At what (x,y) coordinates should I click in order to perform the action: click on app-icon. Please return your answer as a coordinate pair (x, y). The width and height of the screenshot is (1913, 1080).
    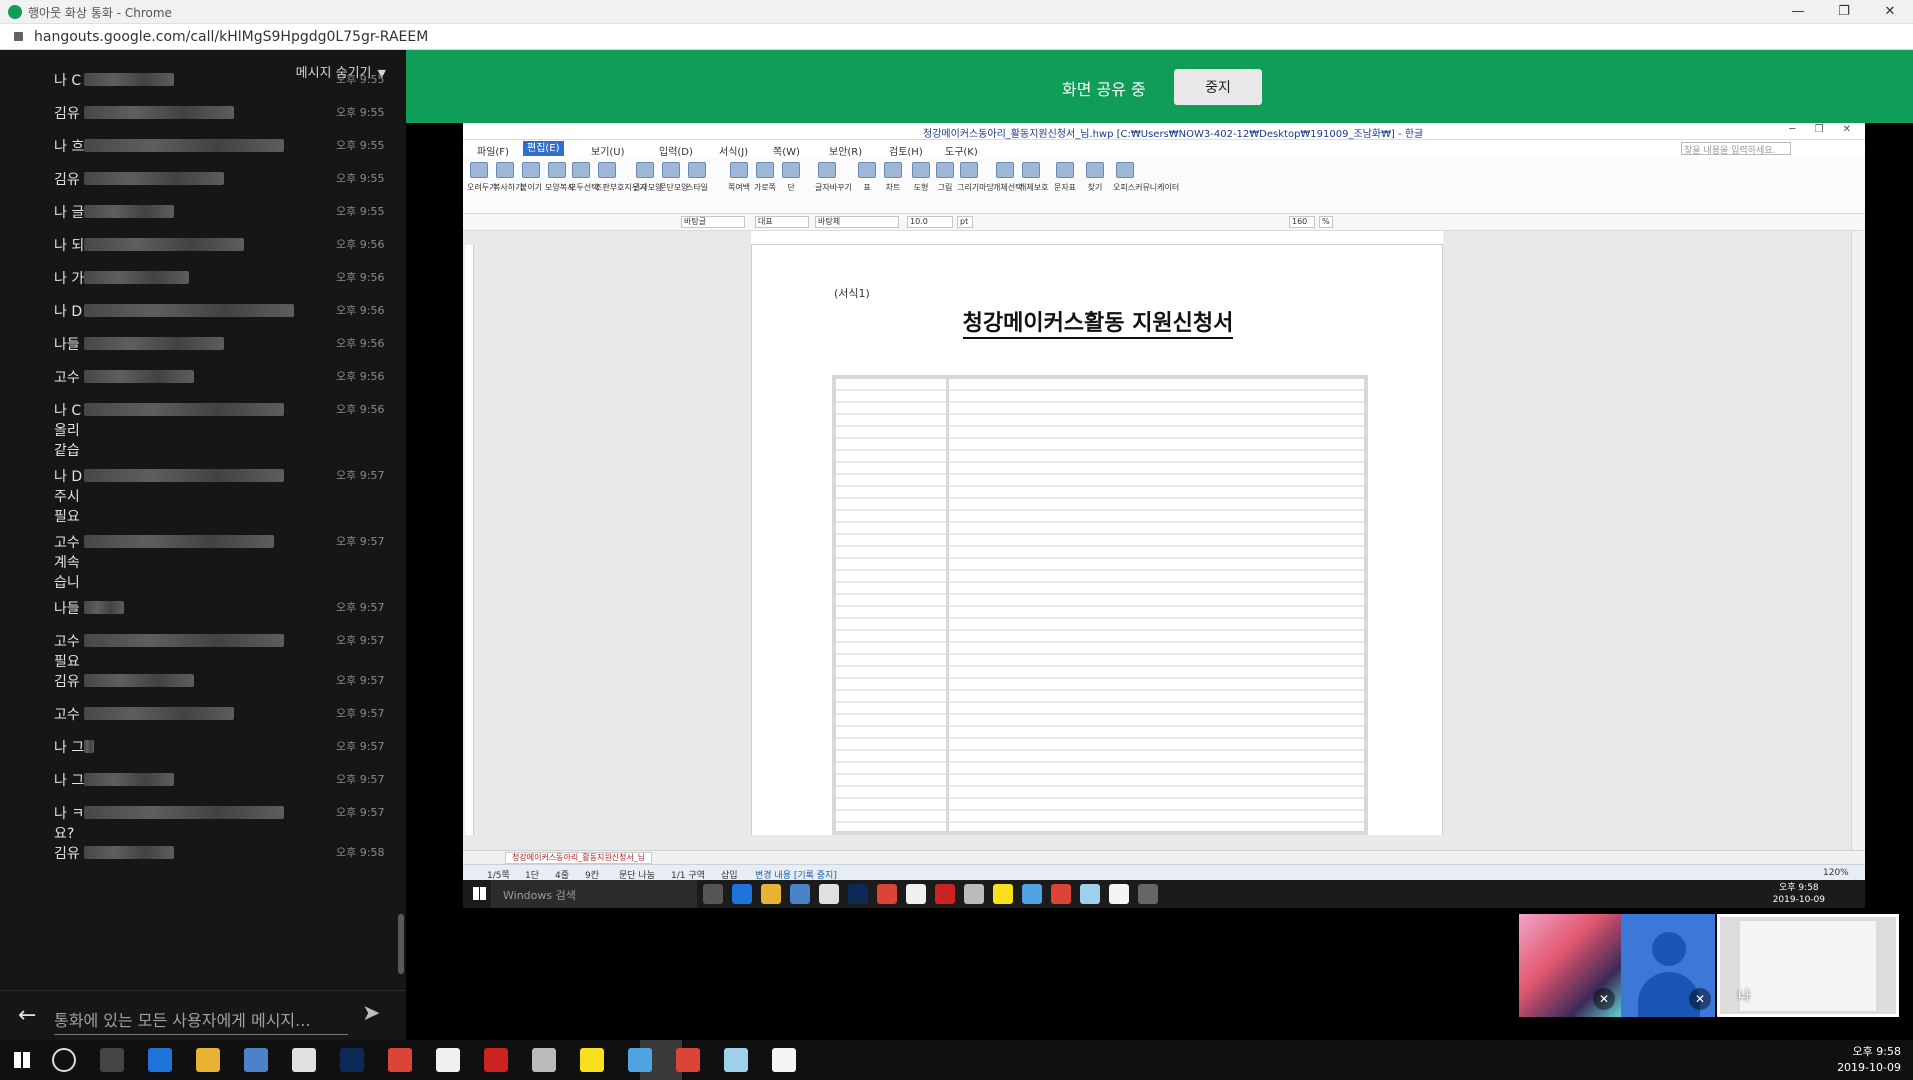
    Looking at the image, I should click on (304, 1060).